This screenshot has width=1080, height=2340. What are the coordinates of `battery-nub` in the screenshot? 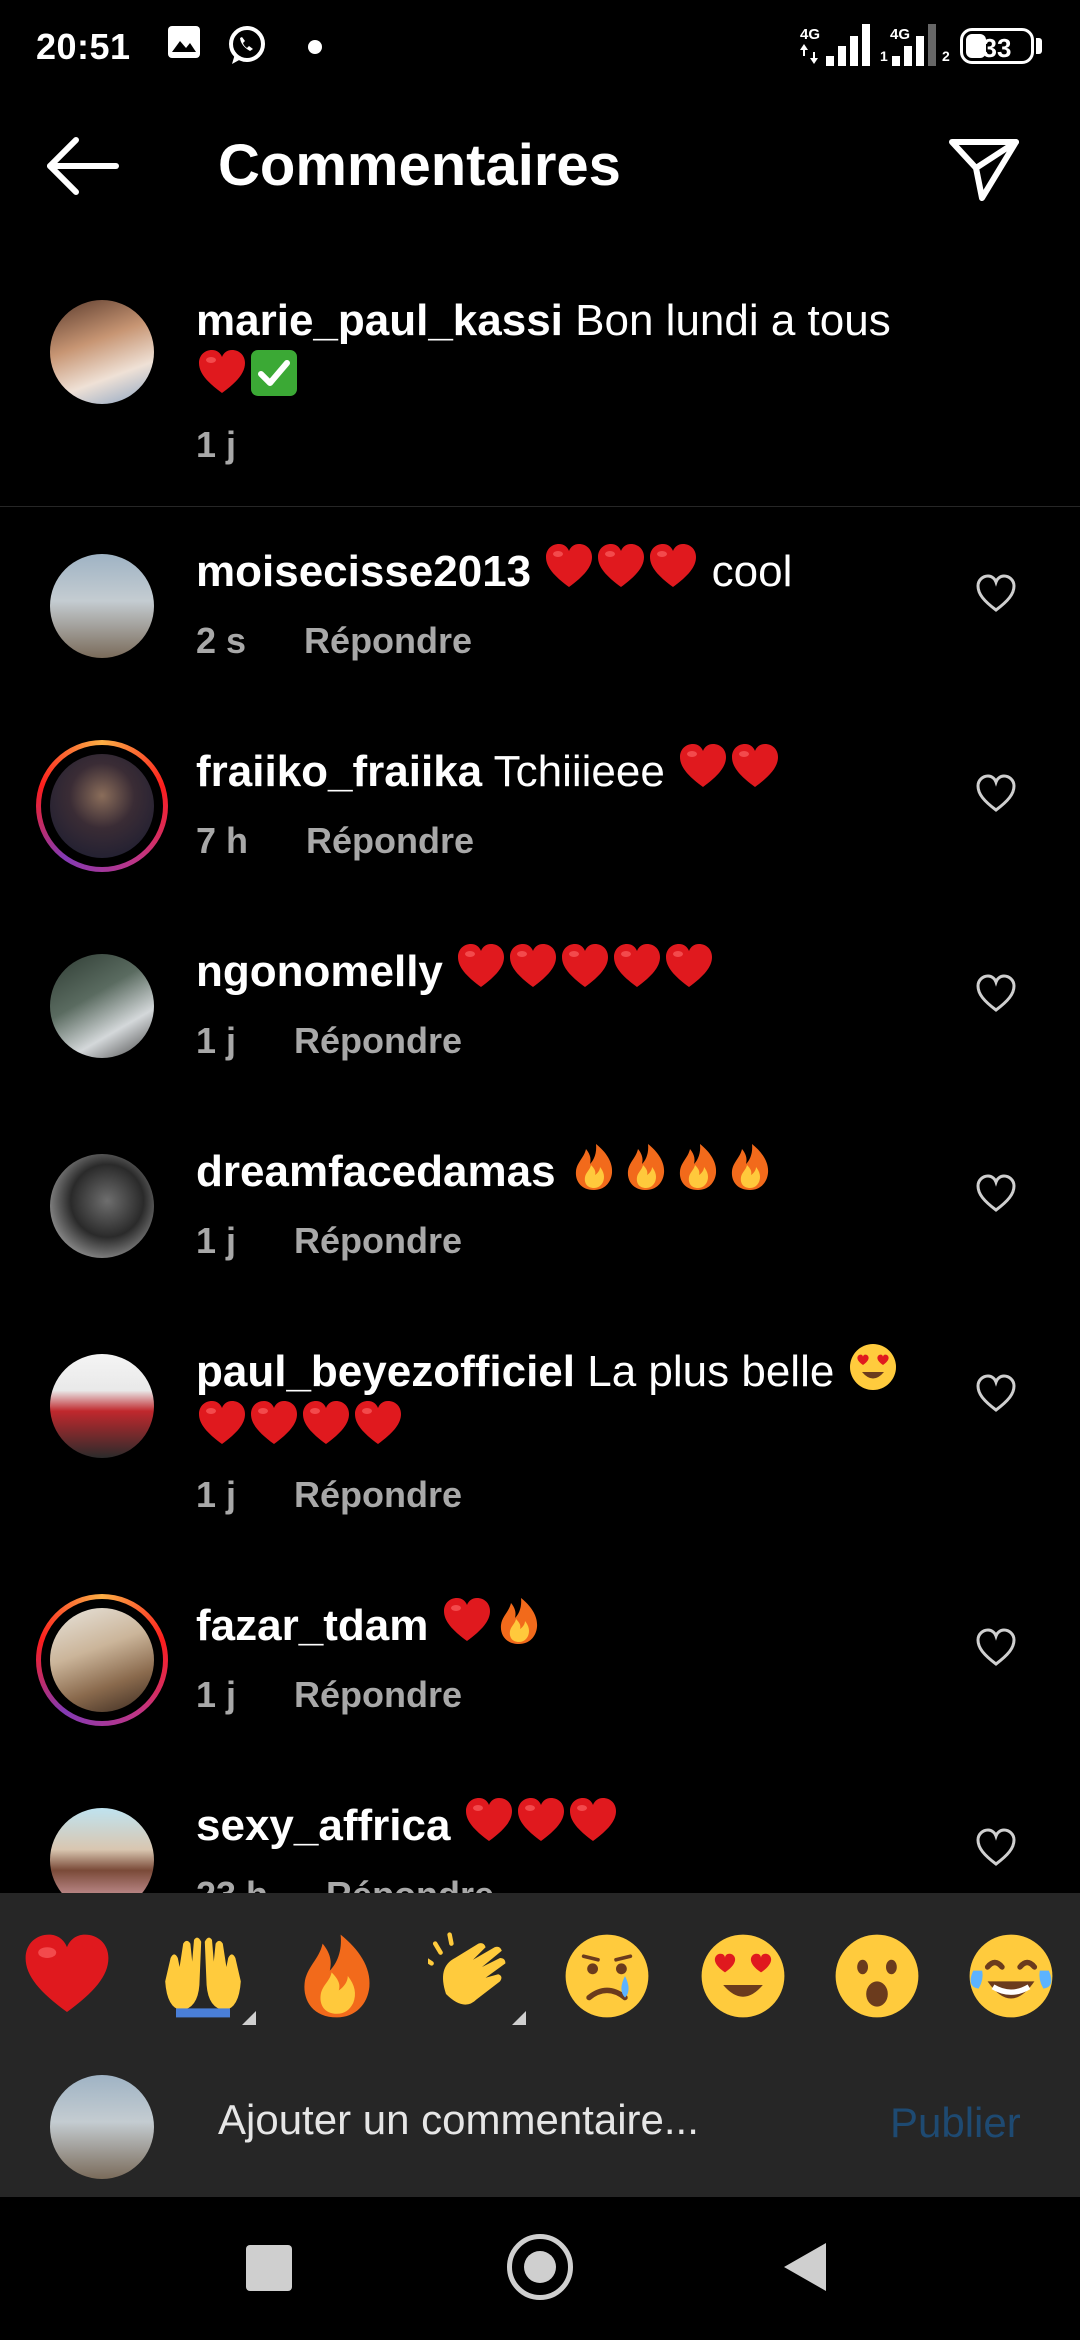 It's located at (1039, 46).